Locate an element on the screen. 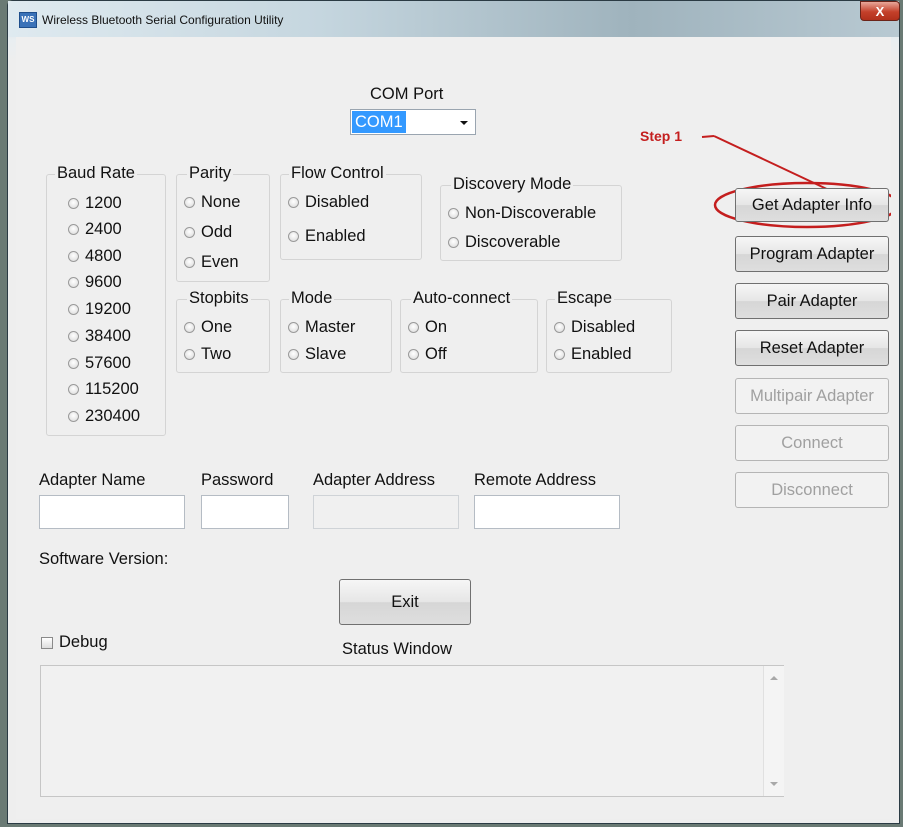  escape-disabled-radio: Disabled is located at coordinates (594, 327).